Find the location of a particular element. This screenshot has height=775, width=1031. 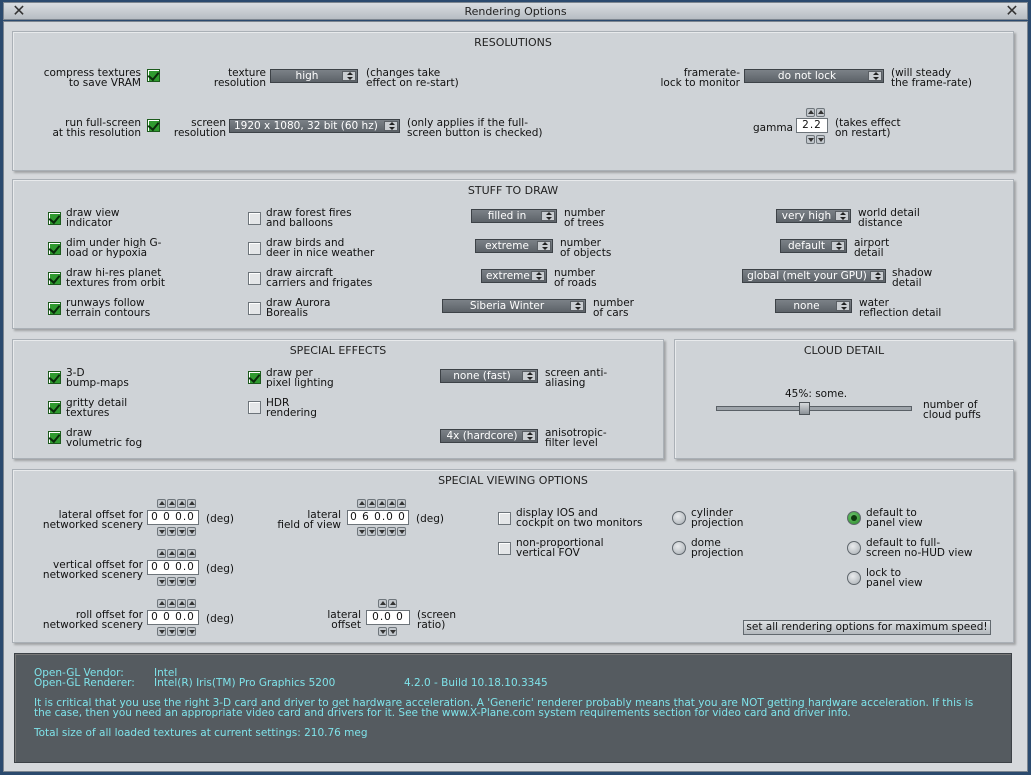

screen-resolution-dropdown: 1920 x 1080, 32 bit (60 hz) is located at coordinates (314, 126).